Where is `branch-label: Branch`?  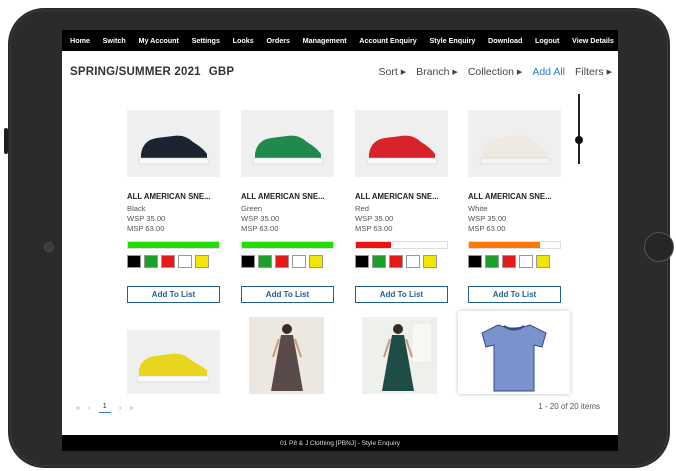 branch-label: Branch is located at coordinates (433, 72).